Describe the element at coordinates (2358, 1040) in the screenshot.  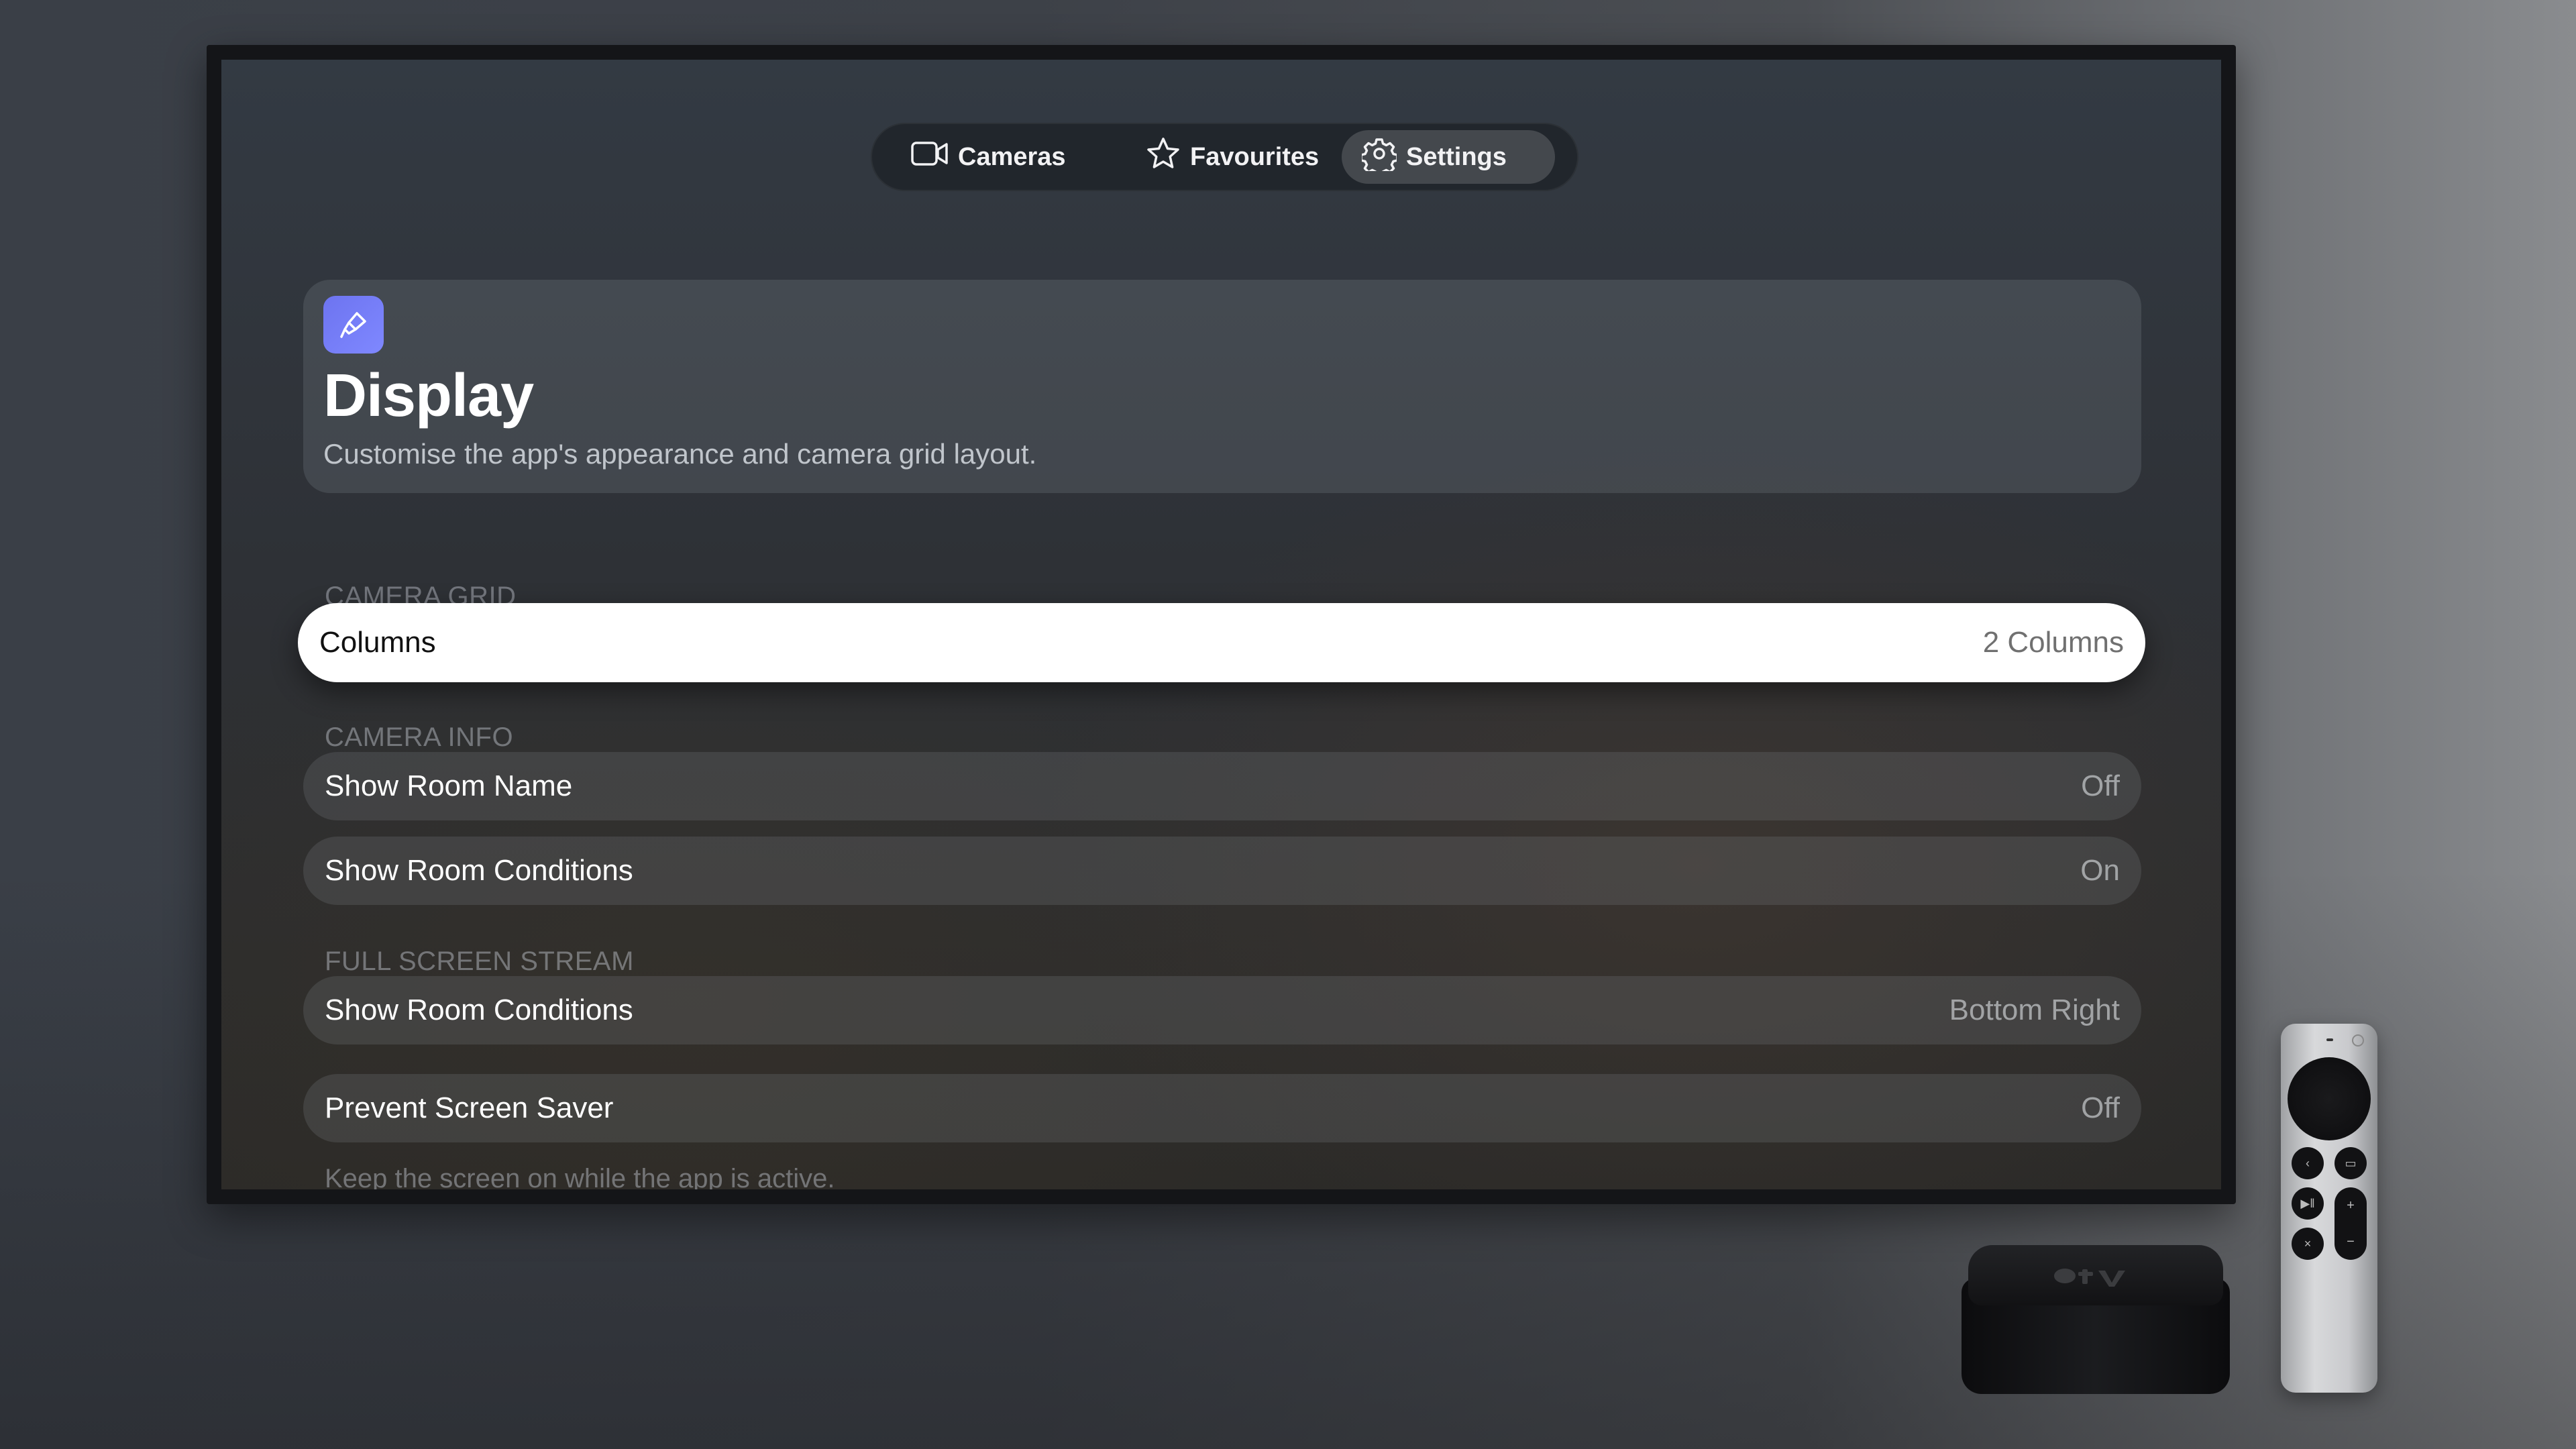
I see `power-icon` at that location.